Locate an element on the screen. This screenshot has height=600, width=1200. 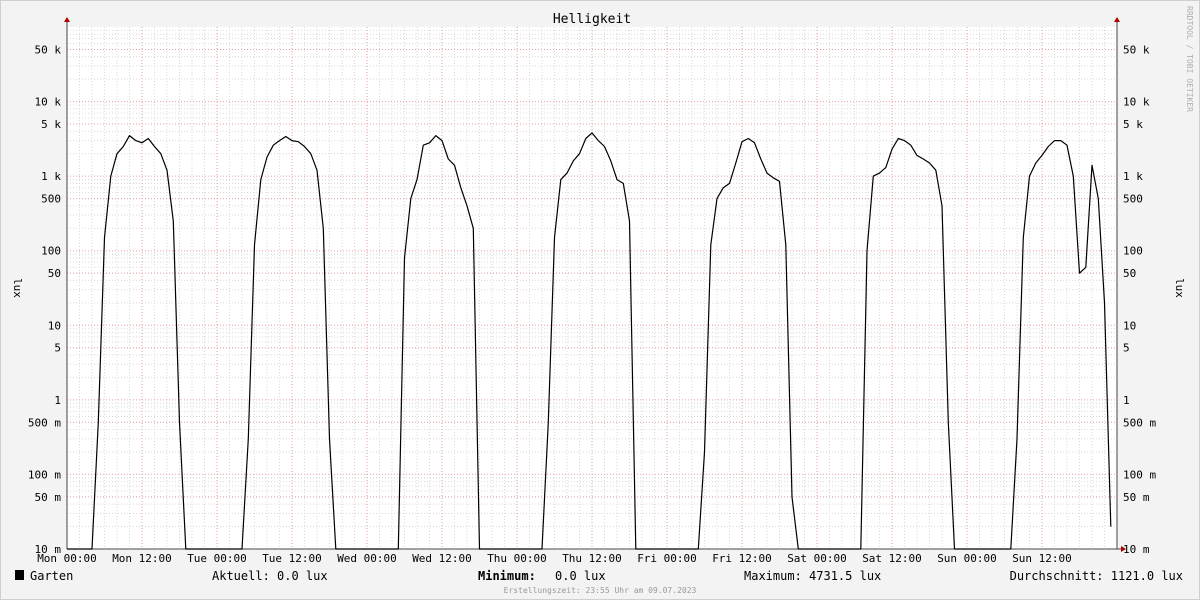
y-axis-right-arrow is located at coordinates (1117, 19).